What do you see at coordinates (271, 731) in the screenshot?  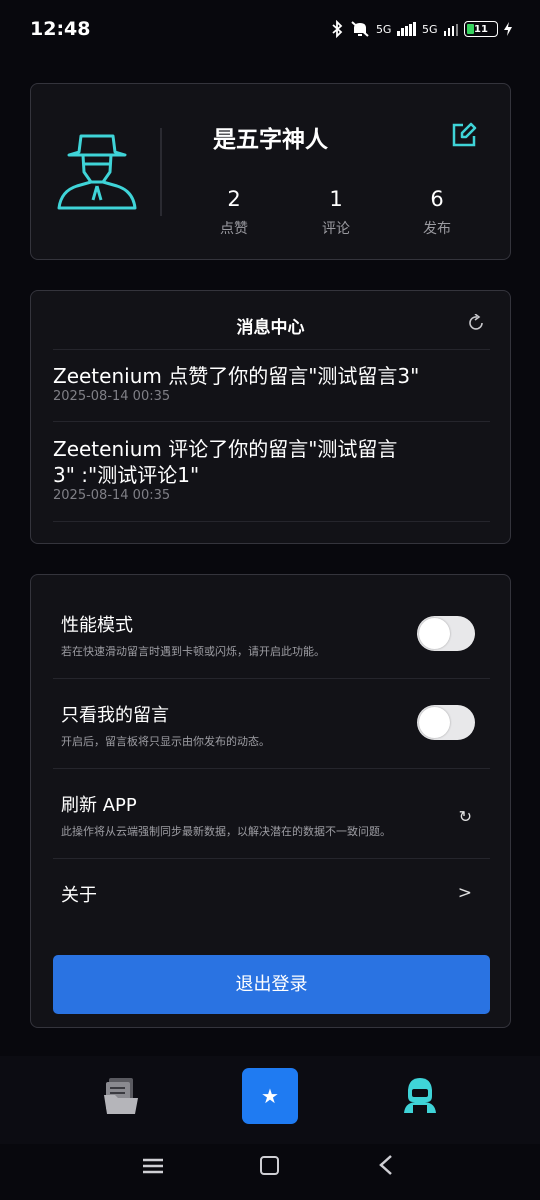 I see `setting-only-mine: 只看我的留言 开启后，留言板将只显示由你发布的动态。` at bounding box center [271, 731].